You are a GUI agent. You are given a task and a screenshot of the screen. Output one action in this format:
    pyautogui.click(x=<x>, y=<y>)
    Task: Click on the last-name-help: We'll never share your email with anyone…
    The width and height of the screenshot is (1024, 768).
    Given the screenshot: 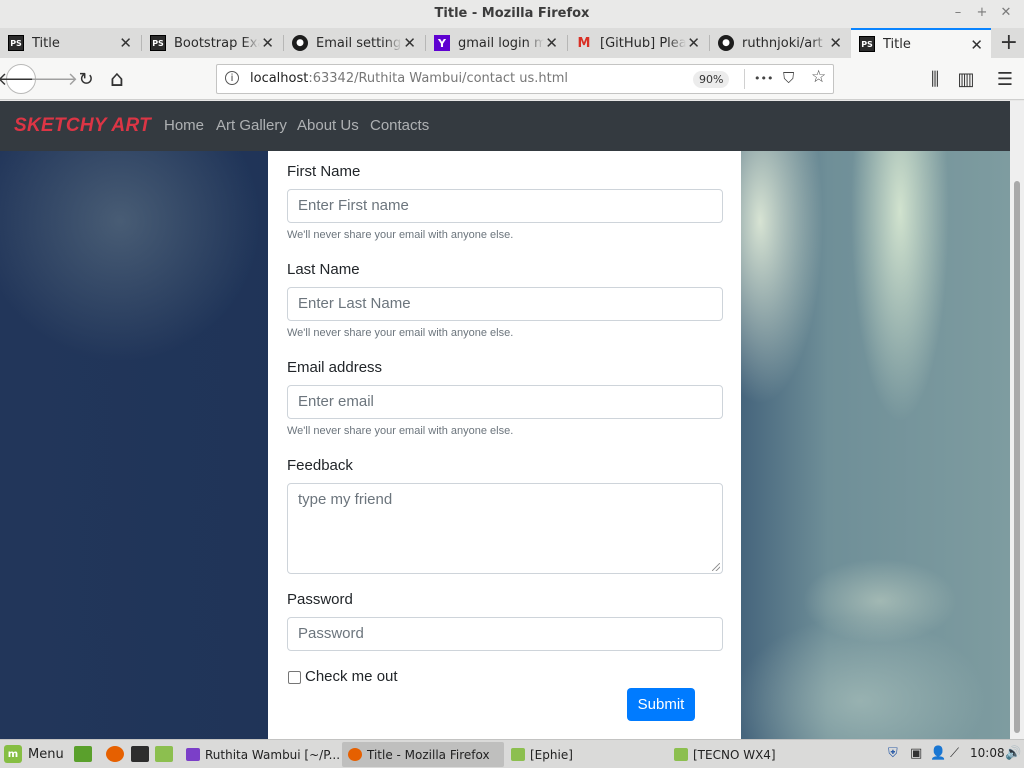 What is the action you would take?
    pyautogui.click(x=400, y=333)
    